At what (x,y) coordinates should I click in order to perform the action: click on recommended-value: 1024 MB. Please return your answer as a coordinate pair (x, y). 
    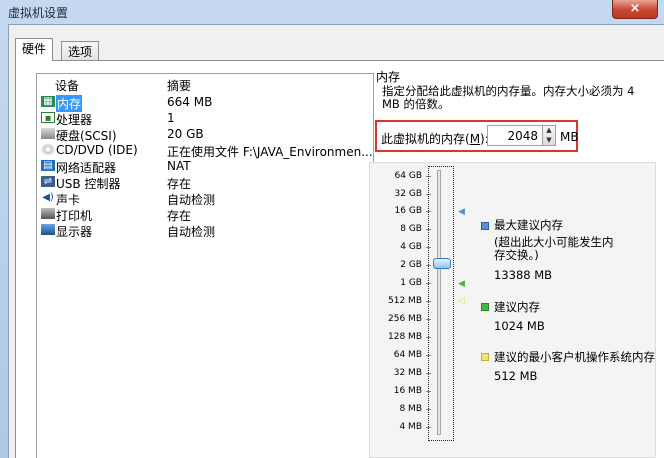
    Looking at the image, I should click on (519, 326).